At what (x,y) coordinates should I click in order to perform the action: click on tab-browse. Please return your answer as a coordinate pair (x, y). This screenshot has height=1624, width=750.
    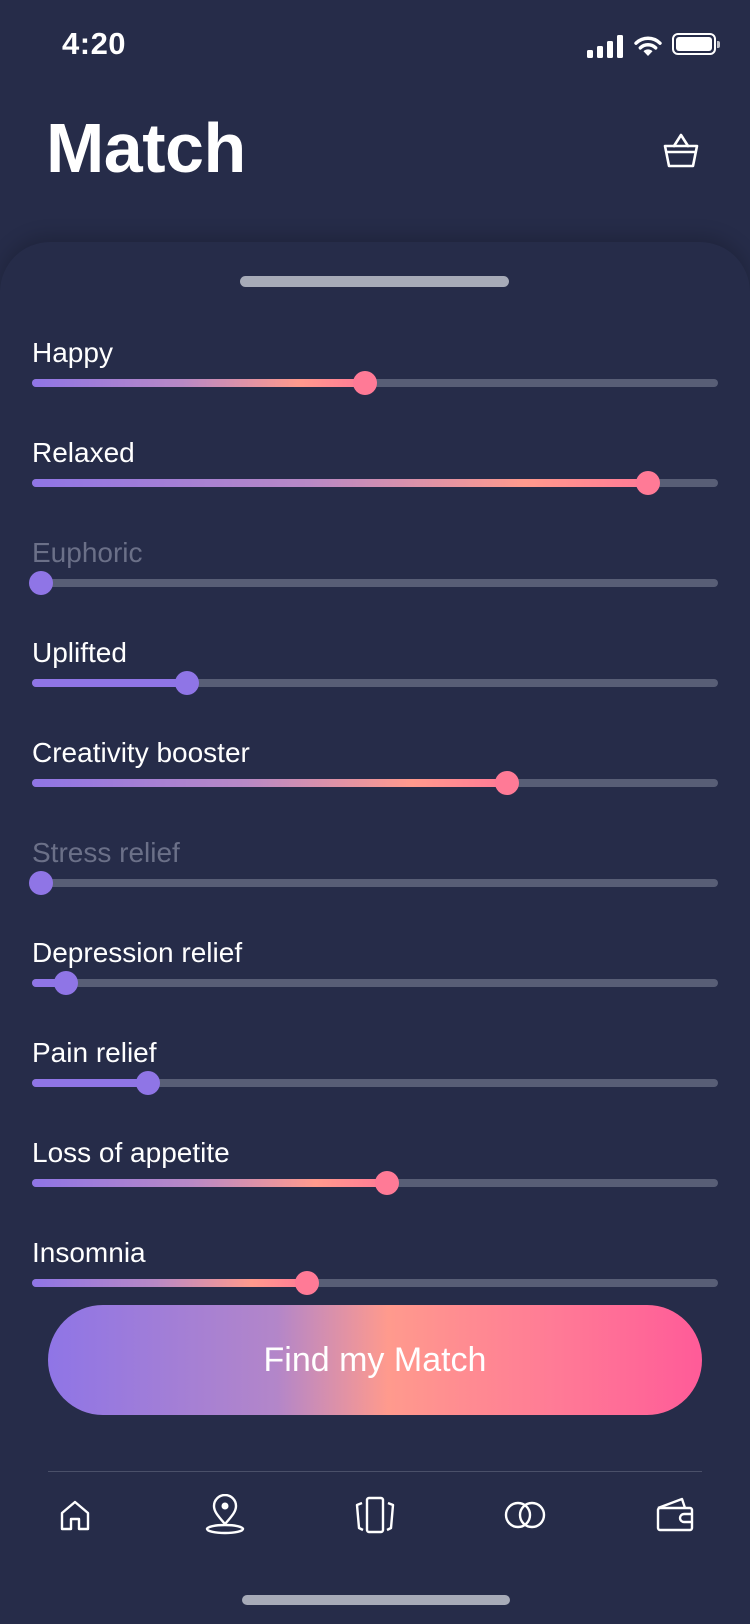
    Looking at the image, I should click on (375, 1515).